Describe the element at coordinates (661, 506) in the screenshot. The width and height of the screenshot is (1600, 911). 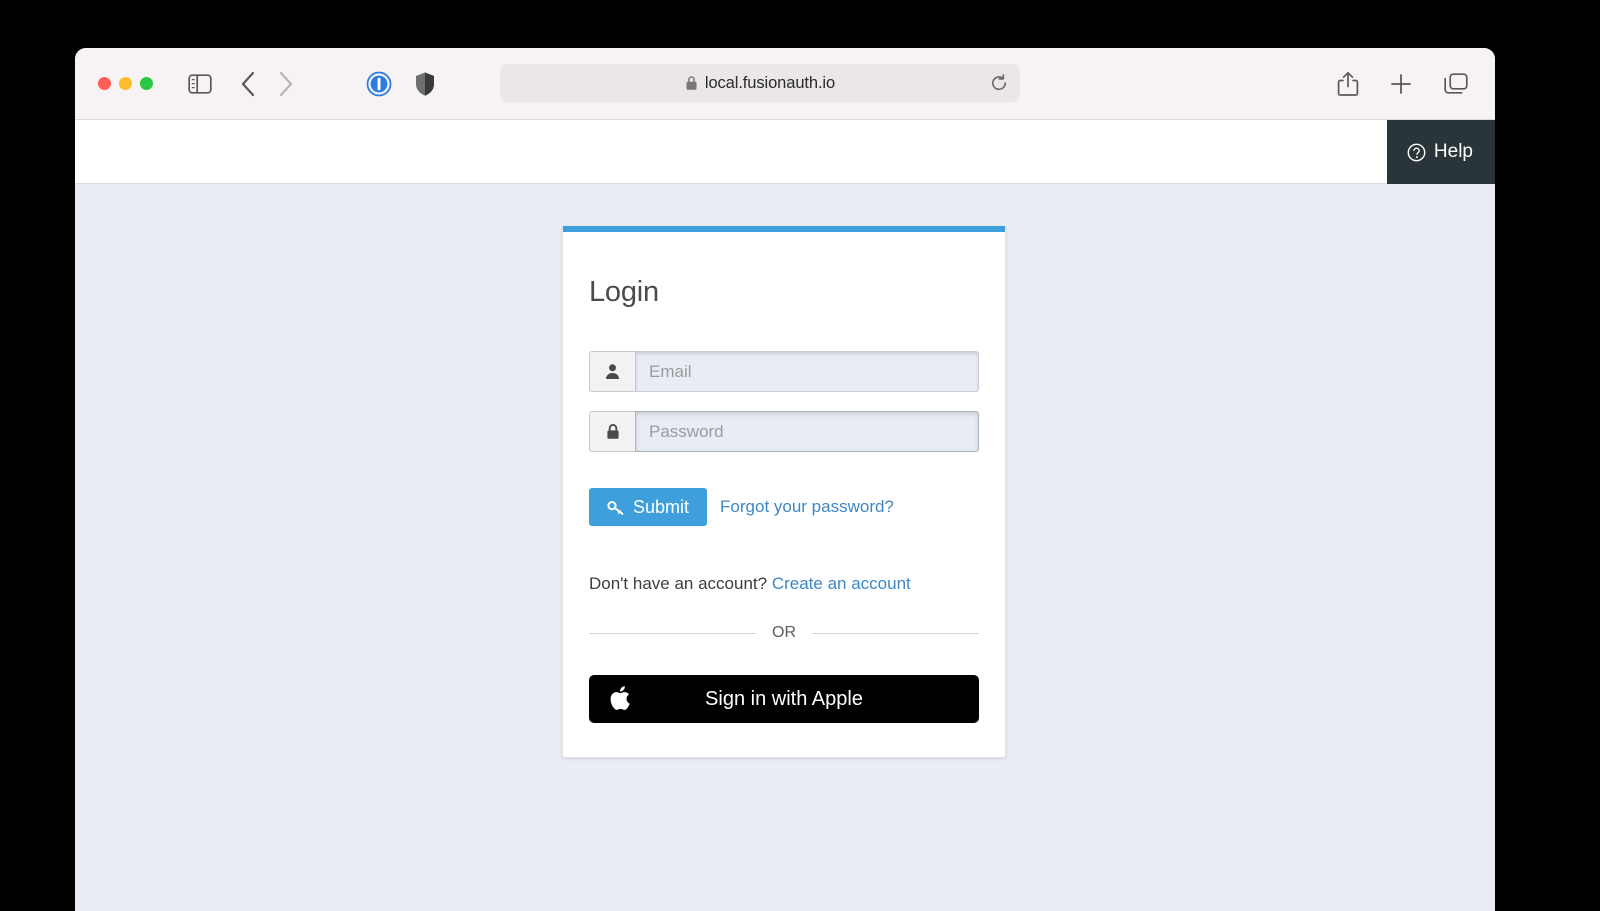
I see `submit-label: Submit` at that location.